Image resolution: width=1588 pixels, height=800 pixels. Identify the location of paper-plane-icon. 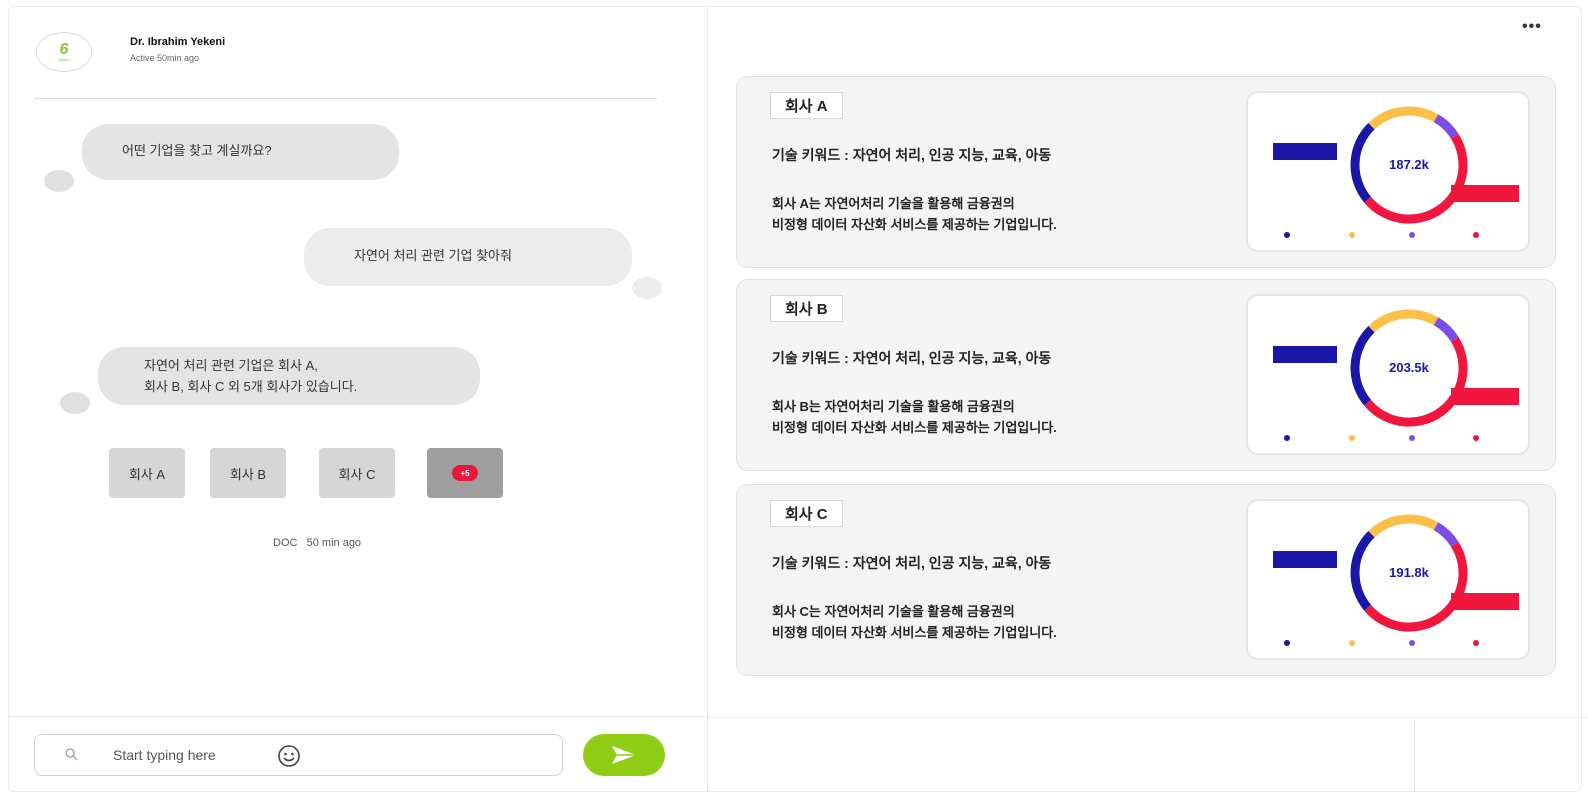
(624, 755).